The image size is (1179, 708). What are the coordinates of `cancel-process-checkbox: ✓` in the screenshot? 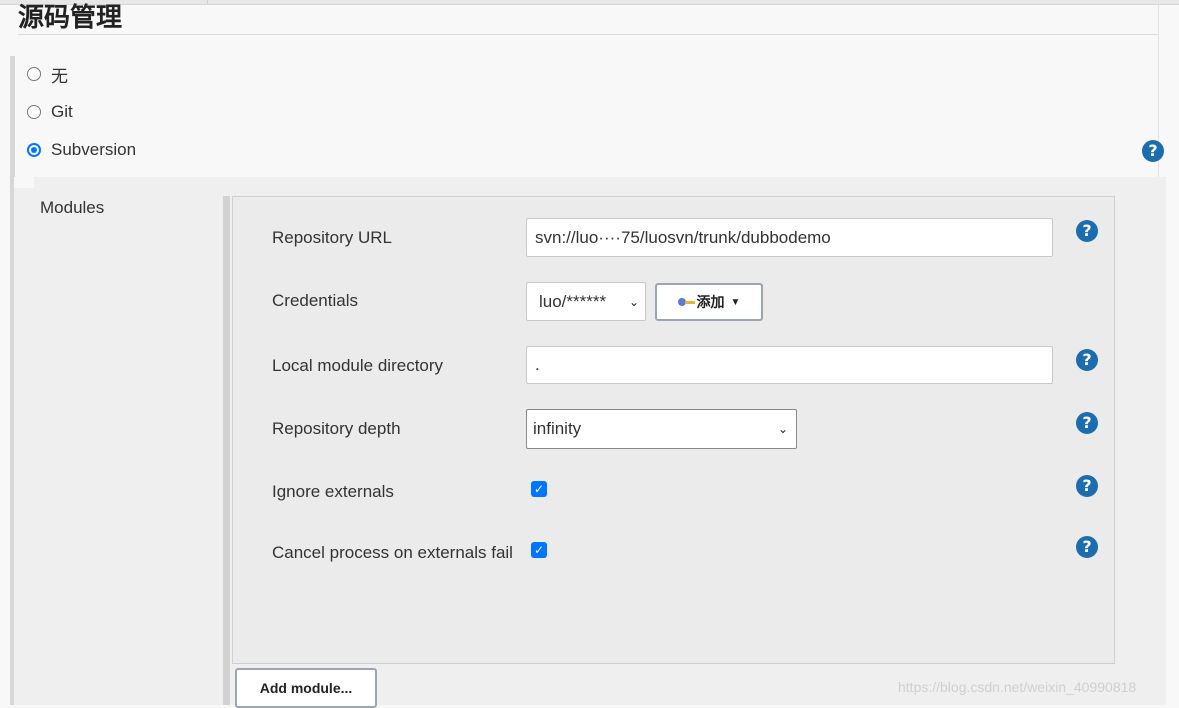 It's located at (539, 550).